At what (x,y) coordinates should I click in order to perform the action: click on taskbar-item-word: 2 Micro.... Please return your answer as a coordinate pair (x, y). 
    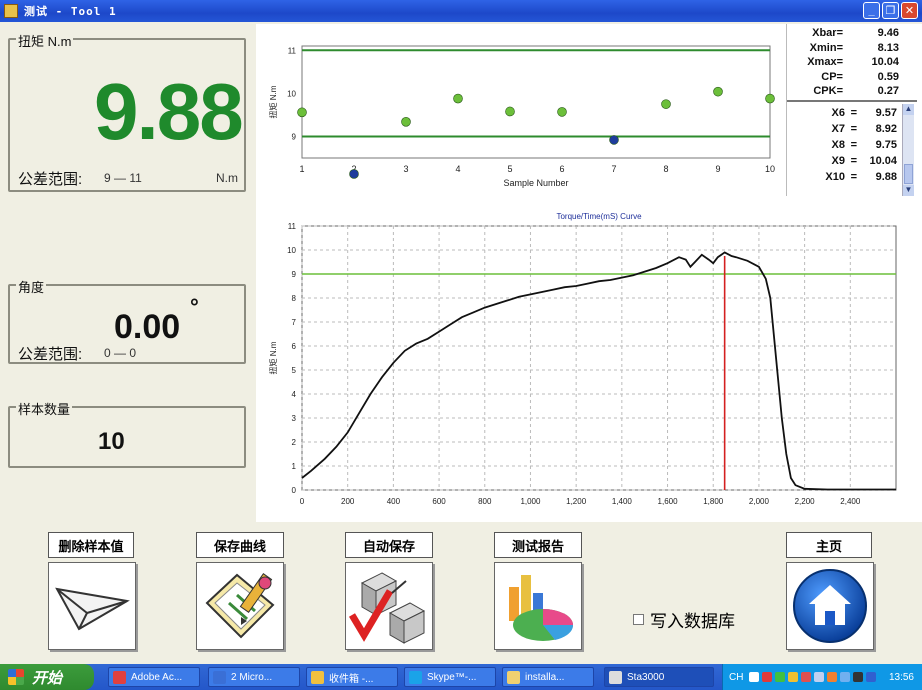
    Looking at the image, I should click on (254, 677).